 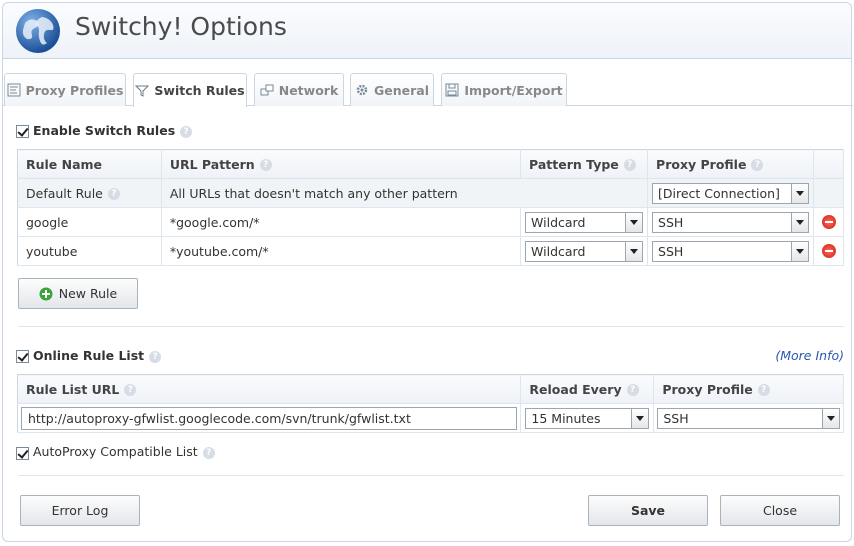 What do you see at coordinates (780, 510) in the screenshot?
I see `close-button: Close` at bounding box center [780, 510].